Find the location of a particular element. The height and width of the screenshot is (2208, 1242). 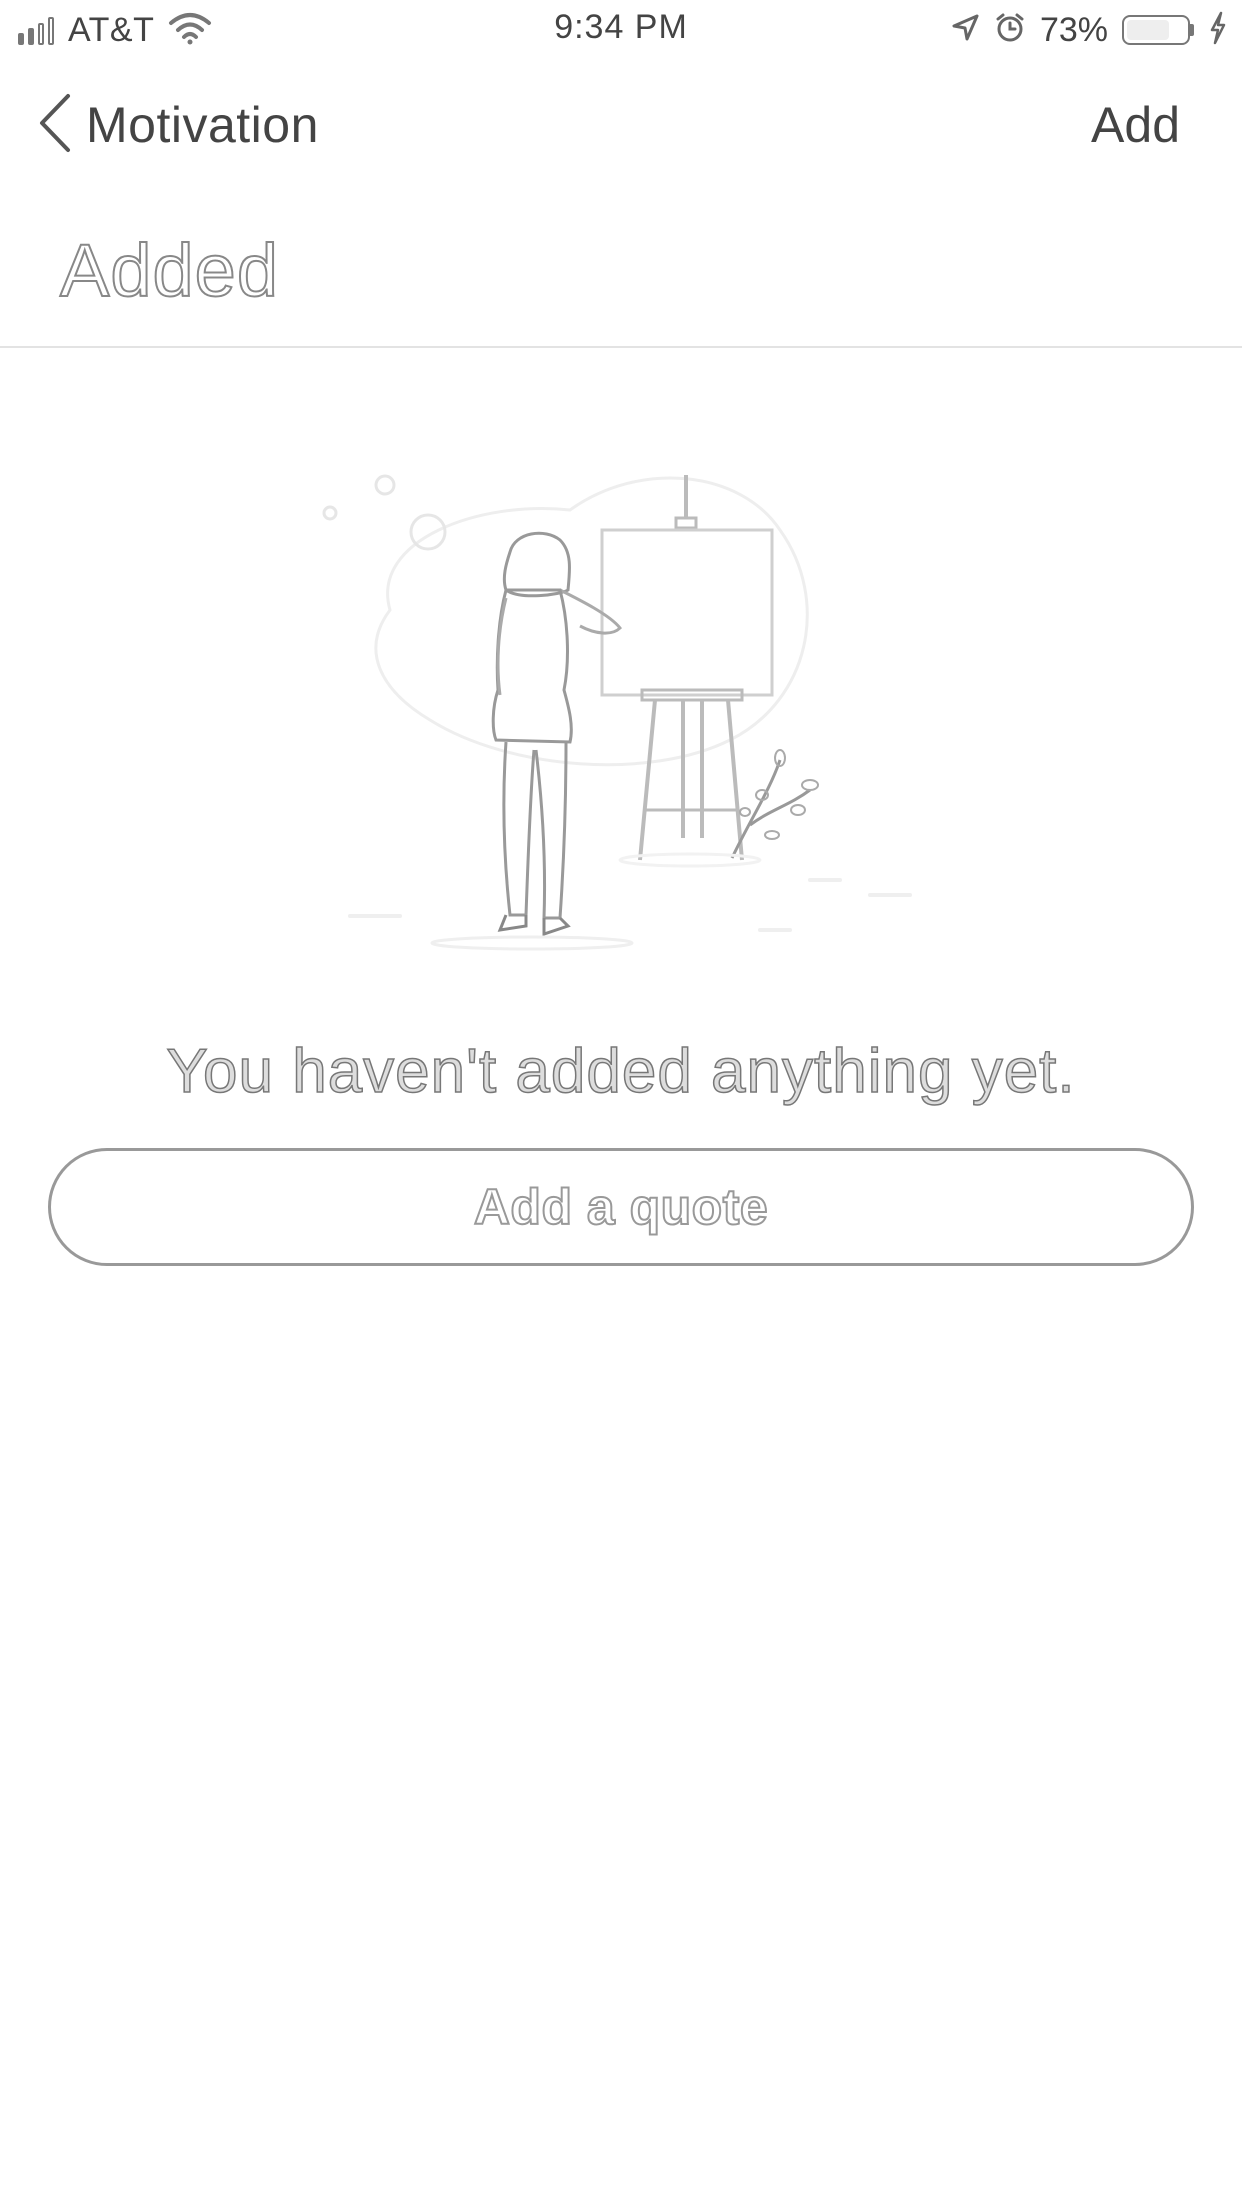

charging-bolt-icon is located at coordinates (1218, 30).